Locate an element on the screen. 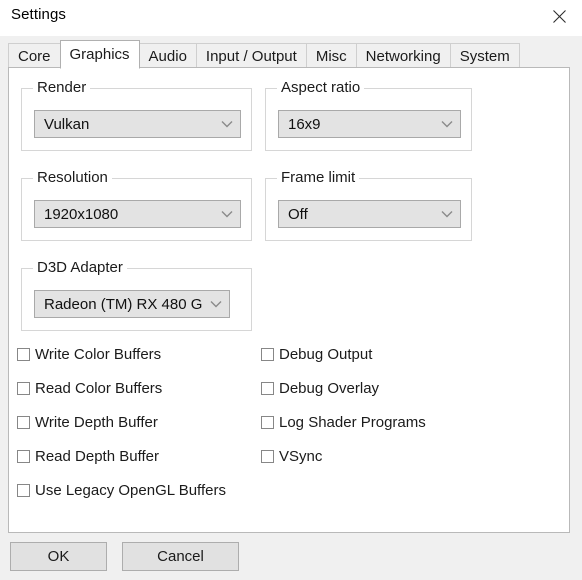  render-combobox: Vulkan is located at coordinates (137, 124).